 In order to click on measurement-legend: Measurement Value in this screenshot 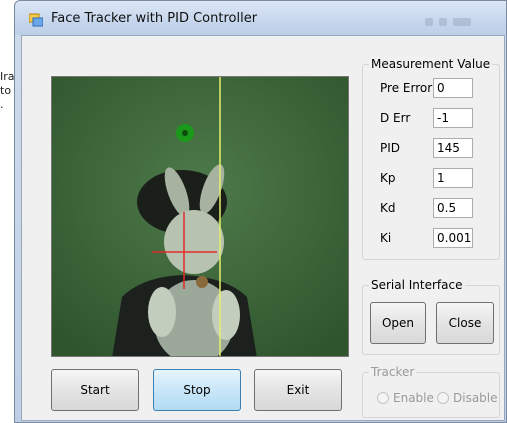, I will do `click(431, 64)`.